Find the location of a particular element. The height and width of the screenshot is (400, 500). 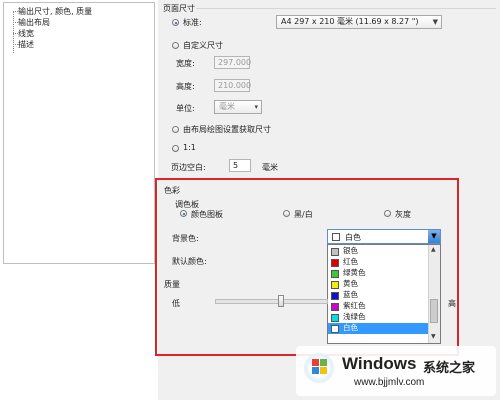

from-layout-radio is located at coordinates (175, 129).